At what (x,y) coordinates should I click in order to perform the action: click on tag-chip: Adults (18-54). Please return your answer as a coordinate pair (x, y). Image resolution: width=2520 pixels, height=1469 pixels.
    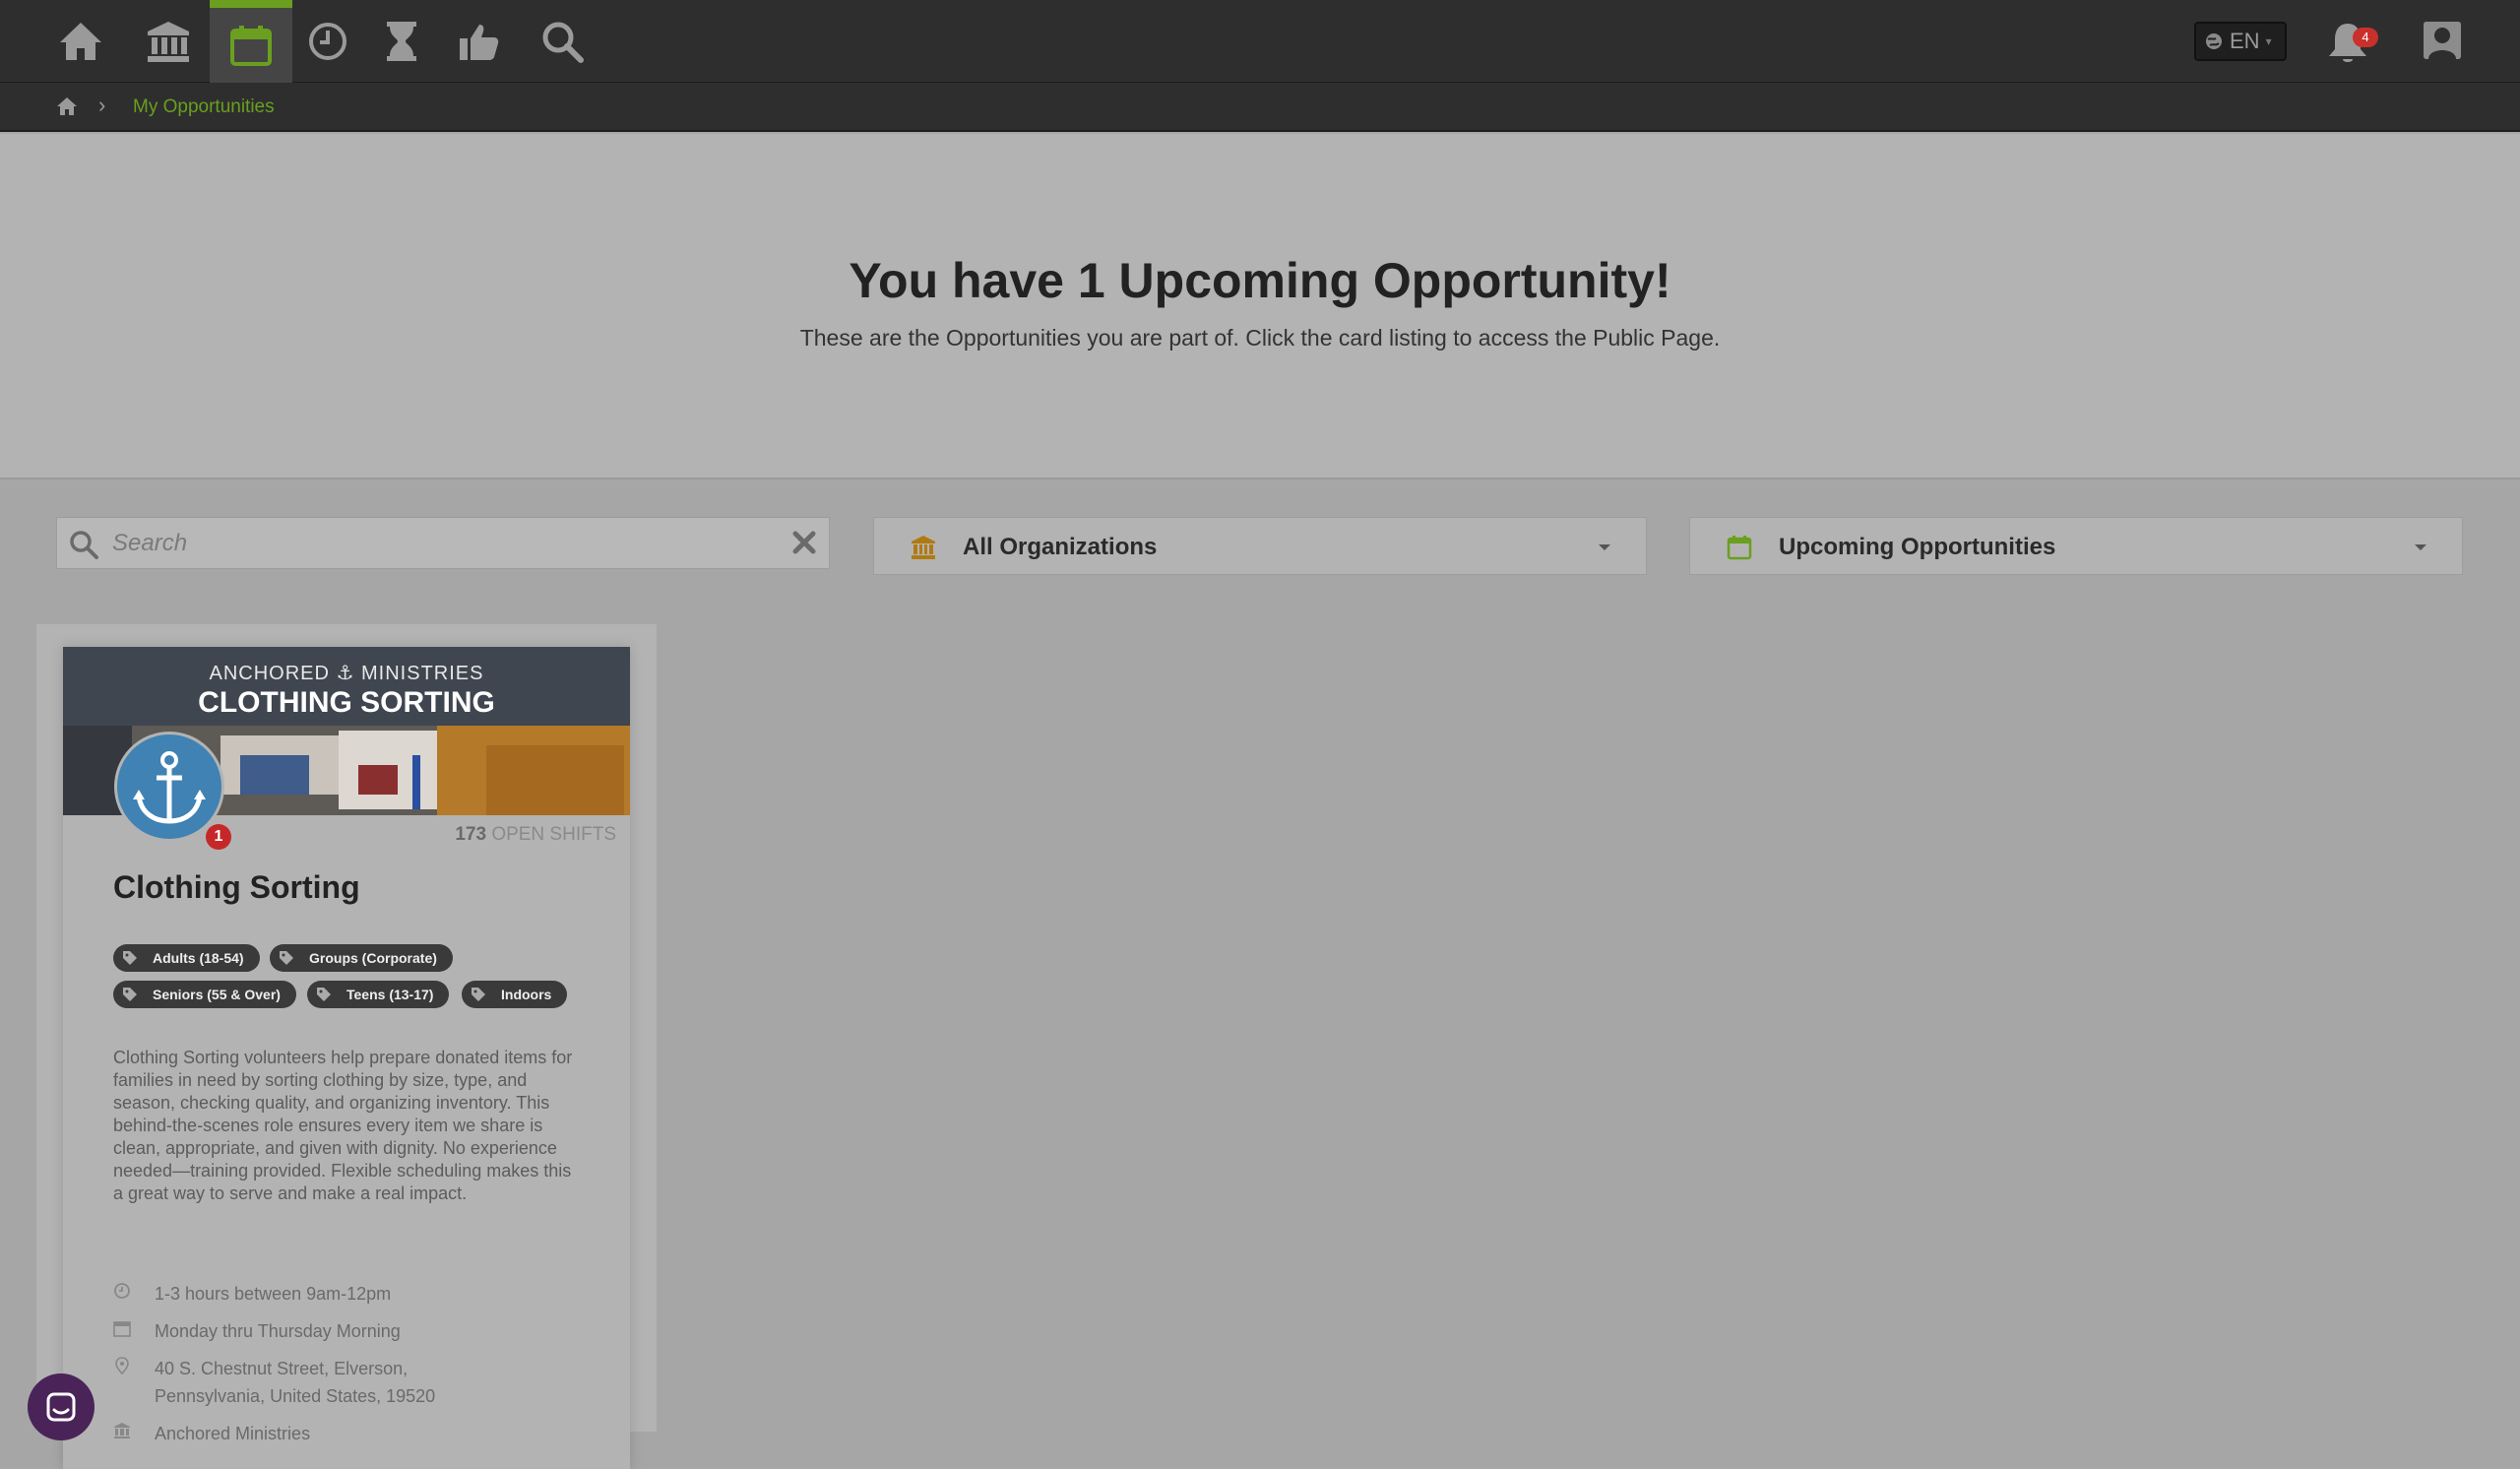
    Looking at the image, I should click on (186, 958).